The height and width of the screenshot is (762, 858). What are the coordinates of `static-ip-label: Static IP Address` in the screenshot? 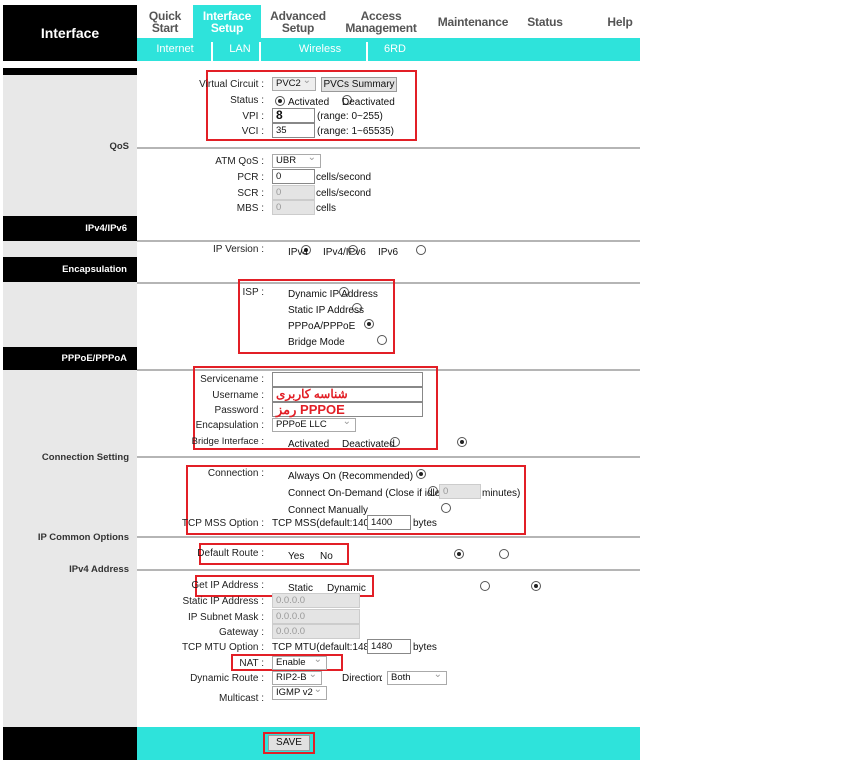 It's located at (132, 601).